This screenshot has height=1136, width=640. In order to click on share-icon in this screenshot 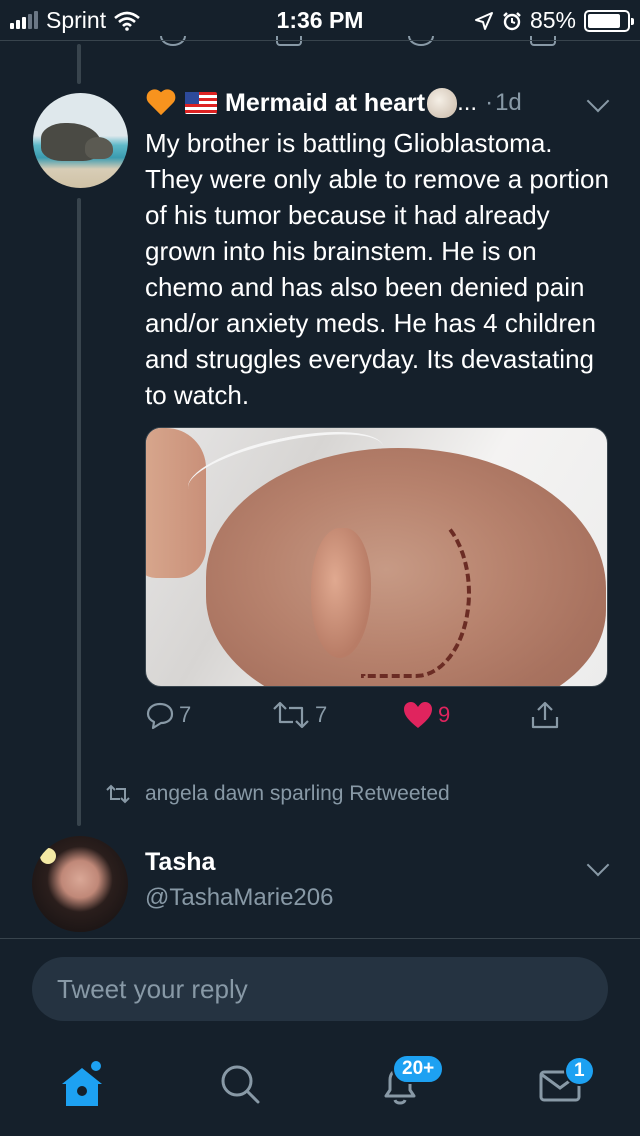, I will do `click(545, 715)`.